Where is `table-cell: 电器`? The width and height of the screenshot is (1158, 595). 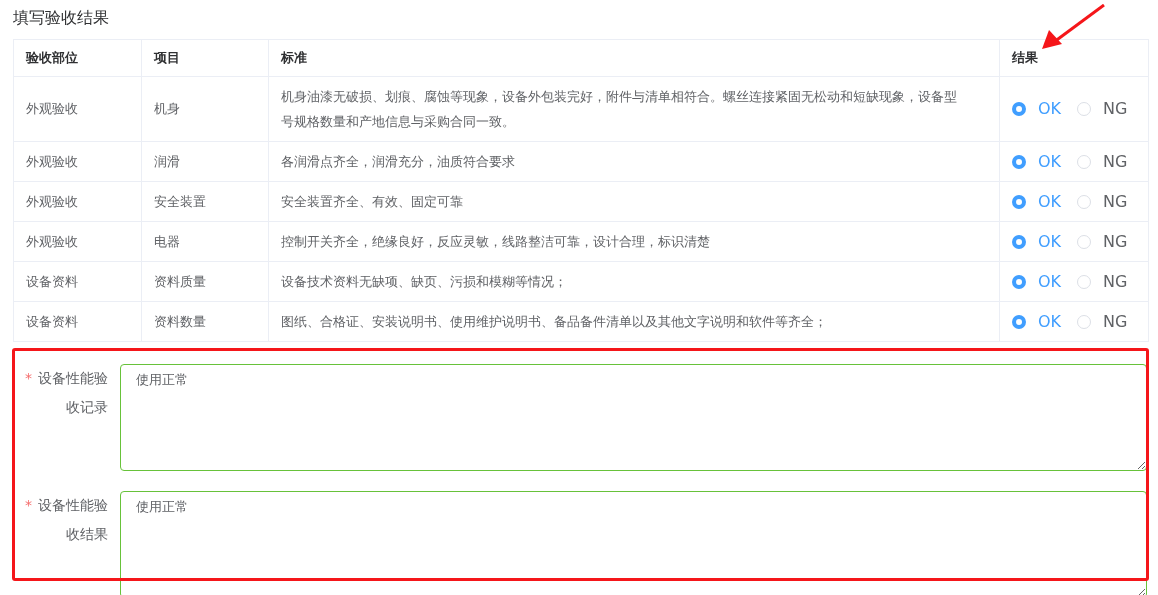 table-cell: 电器 is located at coordinates (205, 241).